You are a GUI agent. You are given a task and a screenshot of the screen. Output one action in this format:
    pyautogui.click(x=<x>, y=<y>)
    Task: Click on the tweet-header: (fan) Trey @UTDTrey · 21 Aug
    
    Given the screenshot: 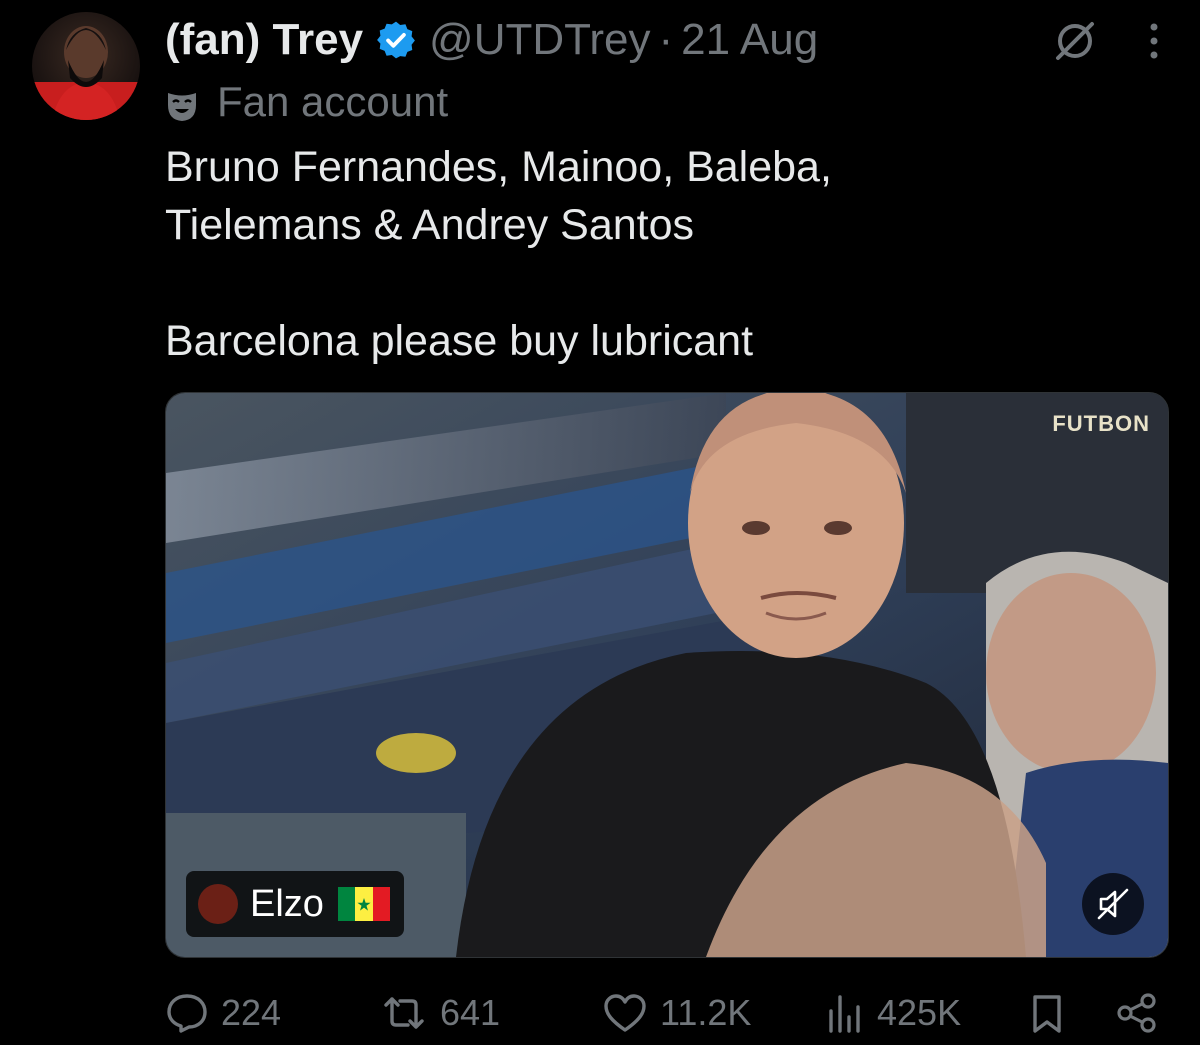 What is the action you would take?
    pyautogui.click(x=491, y=40)
    